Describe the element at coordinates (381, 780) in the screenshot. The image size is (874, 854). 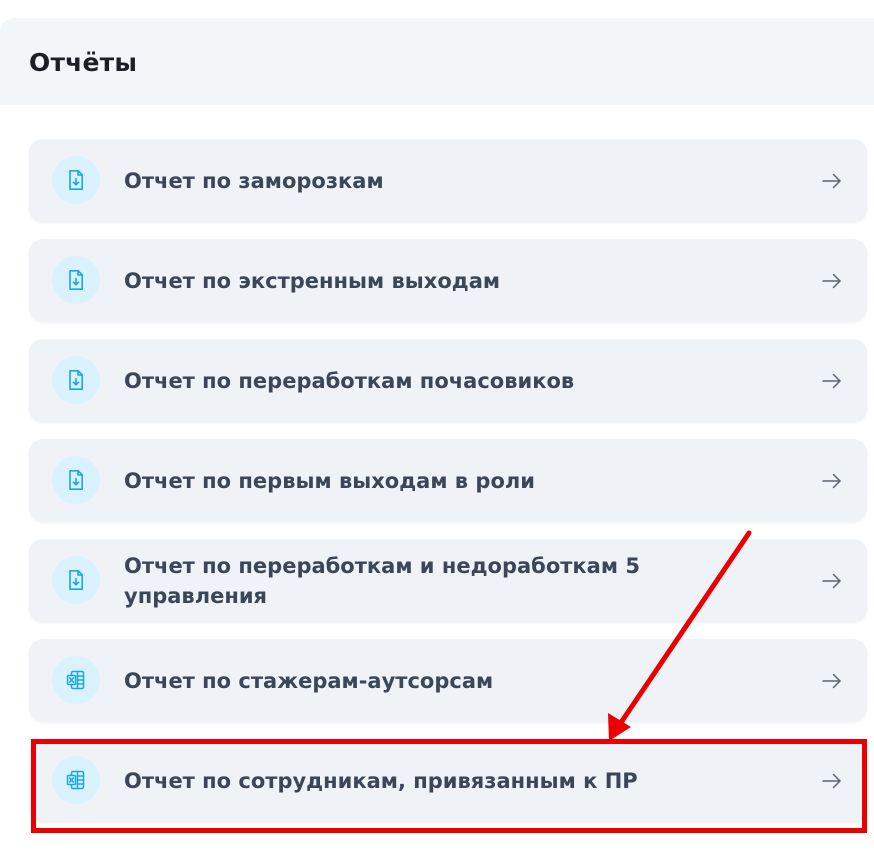
I see `report-item-label: Отчет по сотрудникам, привязанным к ПР` at that location.